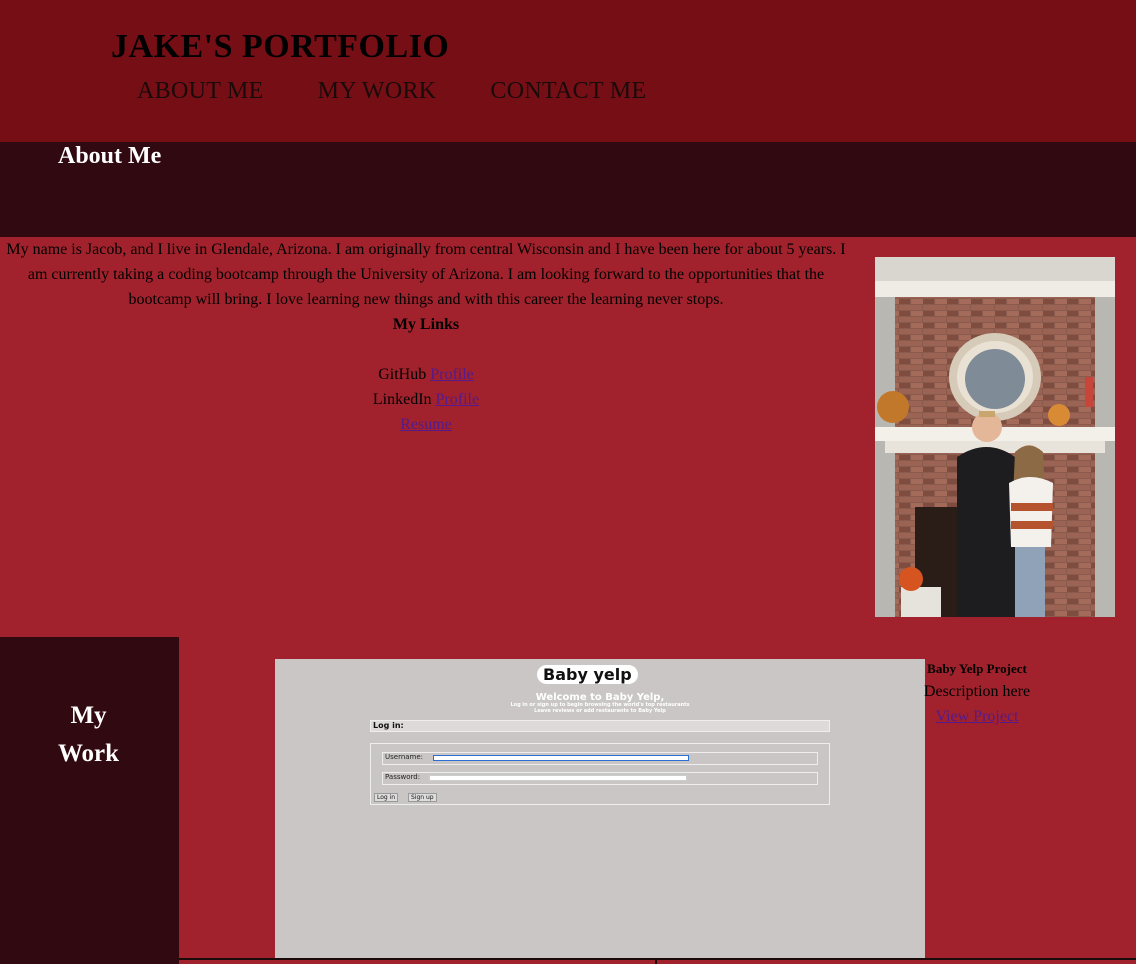 The image size is (1136, 964). I want to click on github-profile-link: Profile, so click(452, 374).